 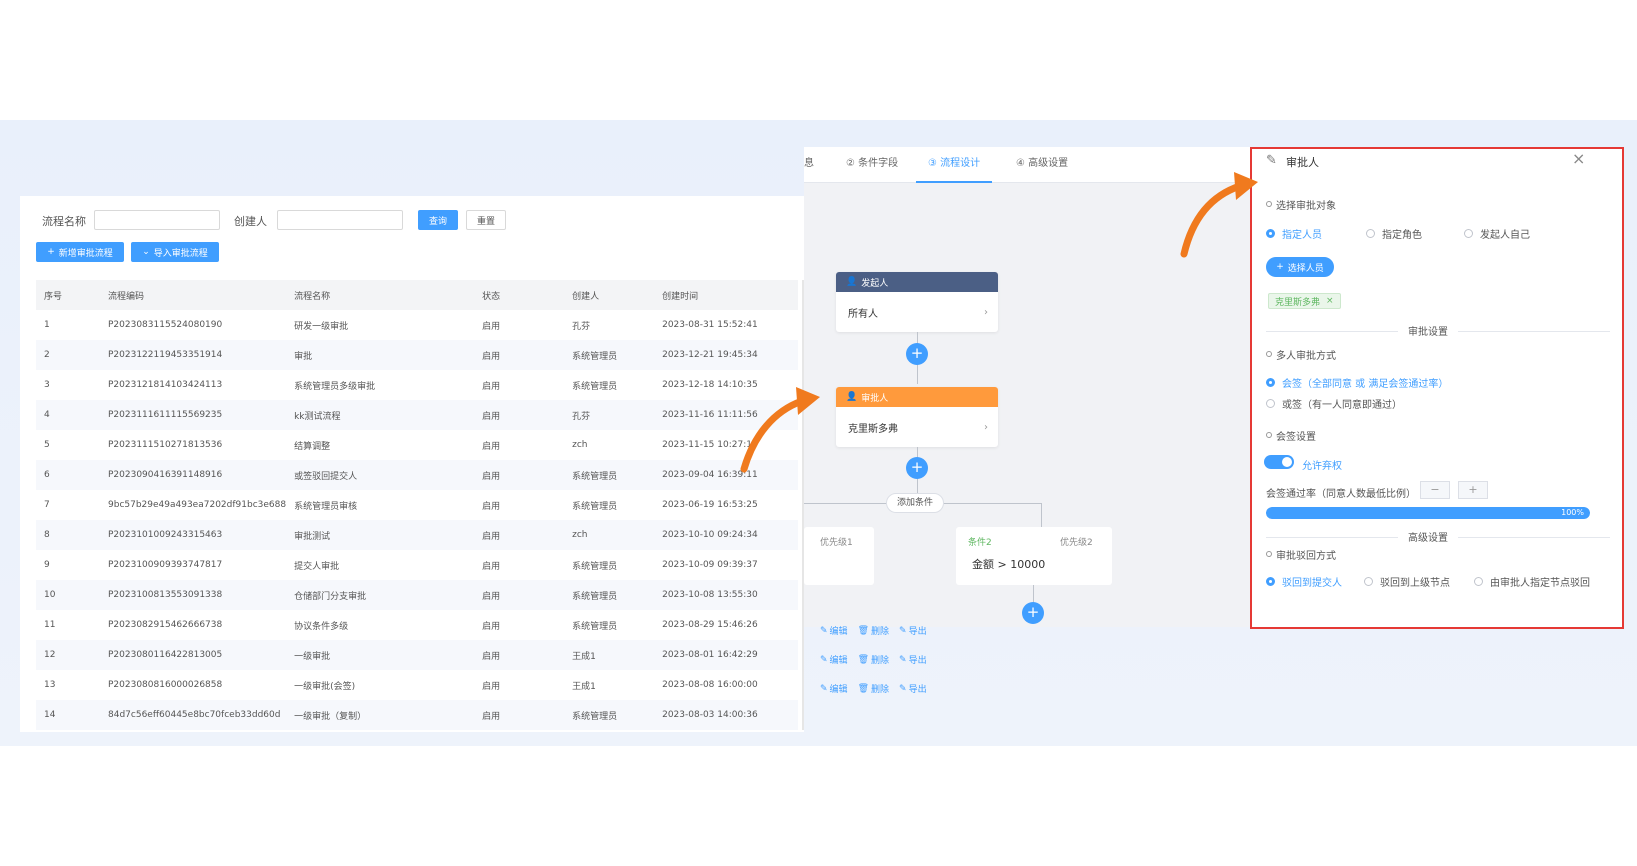 I want to click on tab-basic-info: 息, so click(x=809, y=165).